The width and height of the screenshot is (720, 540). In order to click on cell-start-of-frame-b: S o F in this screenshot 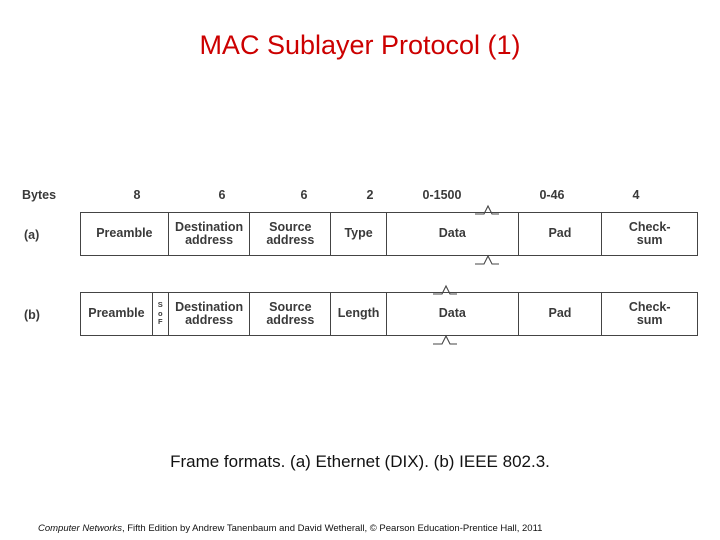, I will do `click(161, 314)`.